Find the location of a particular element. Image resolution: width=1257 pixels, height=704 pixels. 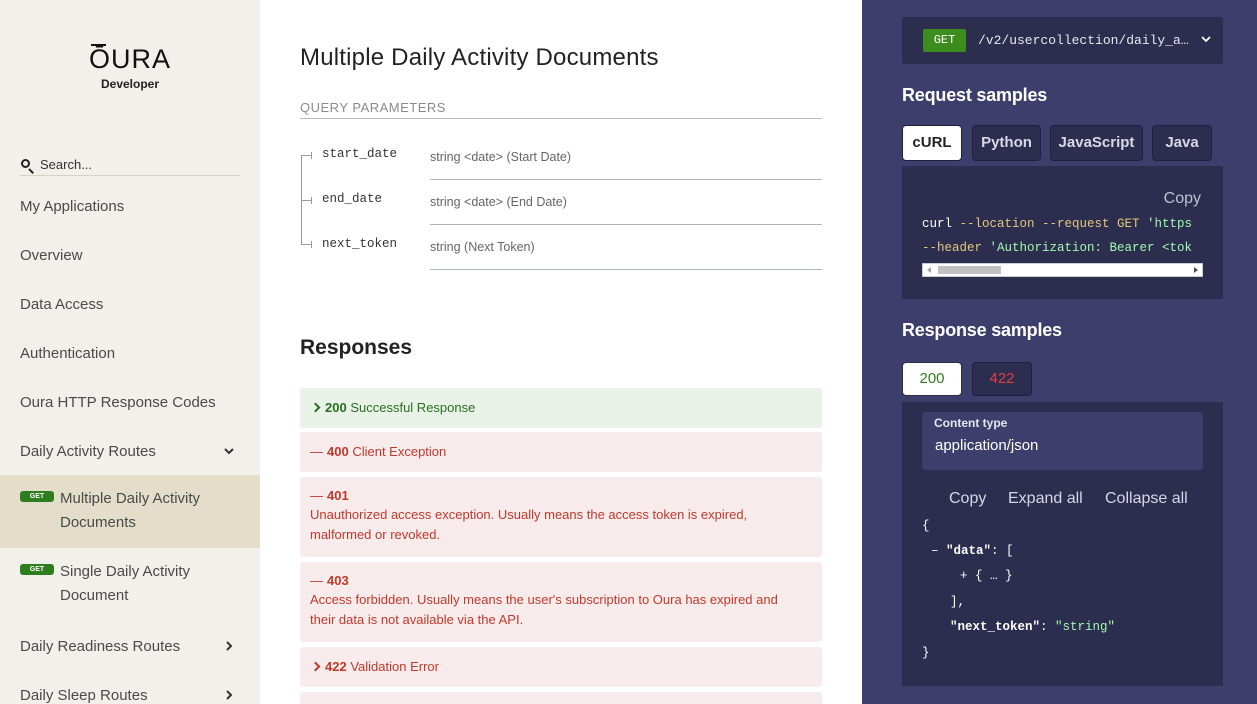

param-name: end_date is located at coordinates (352, 199).